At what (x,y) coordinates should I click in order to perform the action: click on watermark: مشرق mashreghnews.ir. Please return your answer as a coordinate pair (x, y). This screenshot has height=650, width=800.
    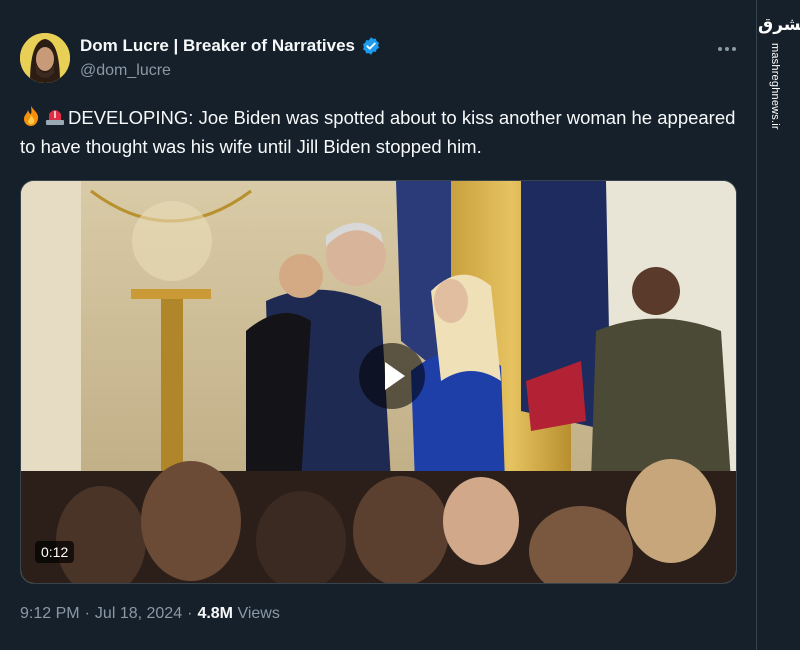
    Looking at the image, I should click on (779, 72).